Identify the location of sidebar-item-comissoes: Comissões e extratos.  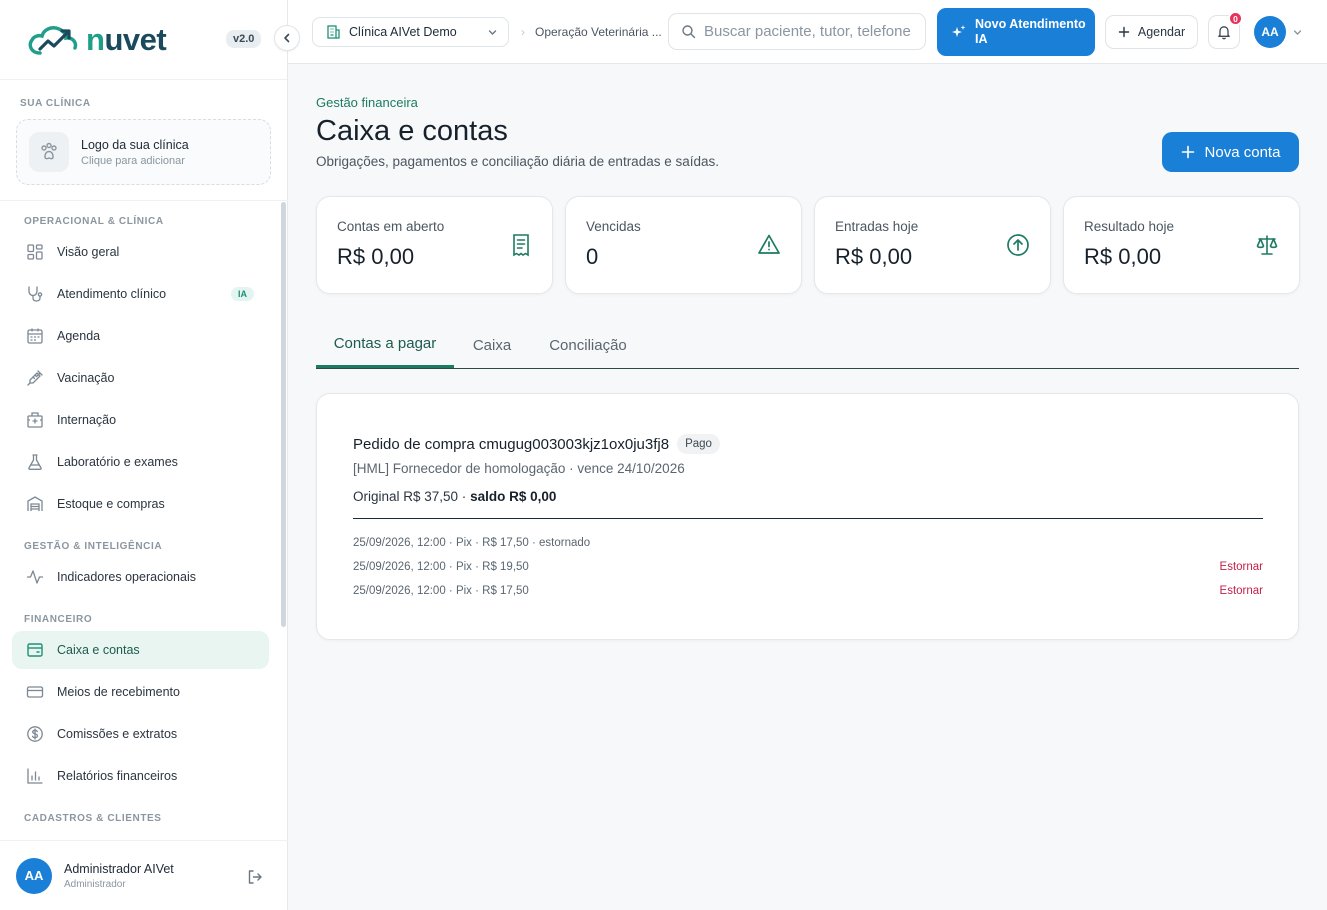
(140, 734).